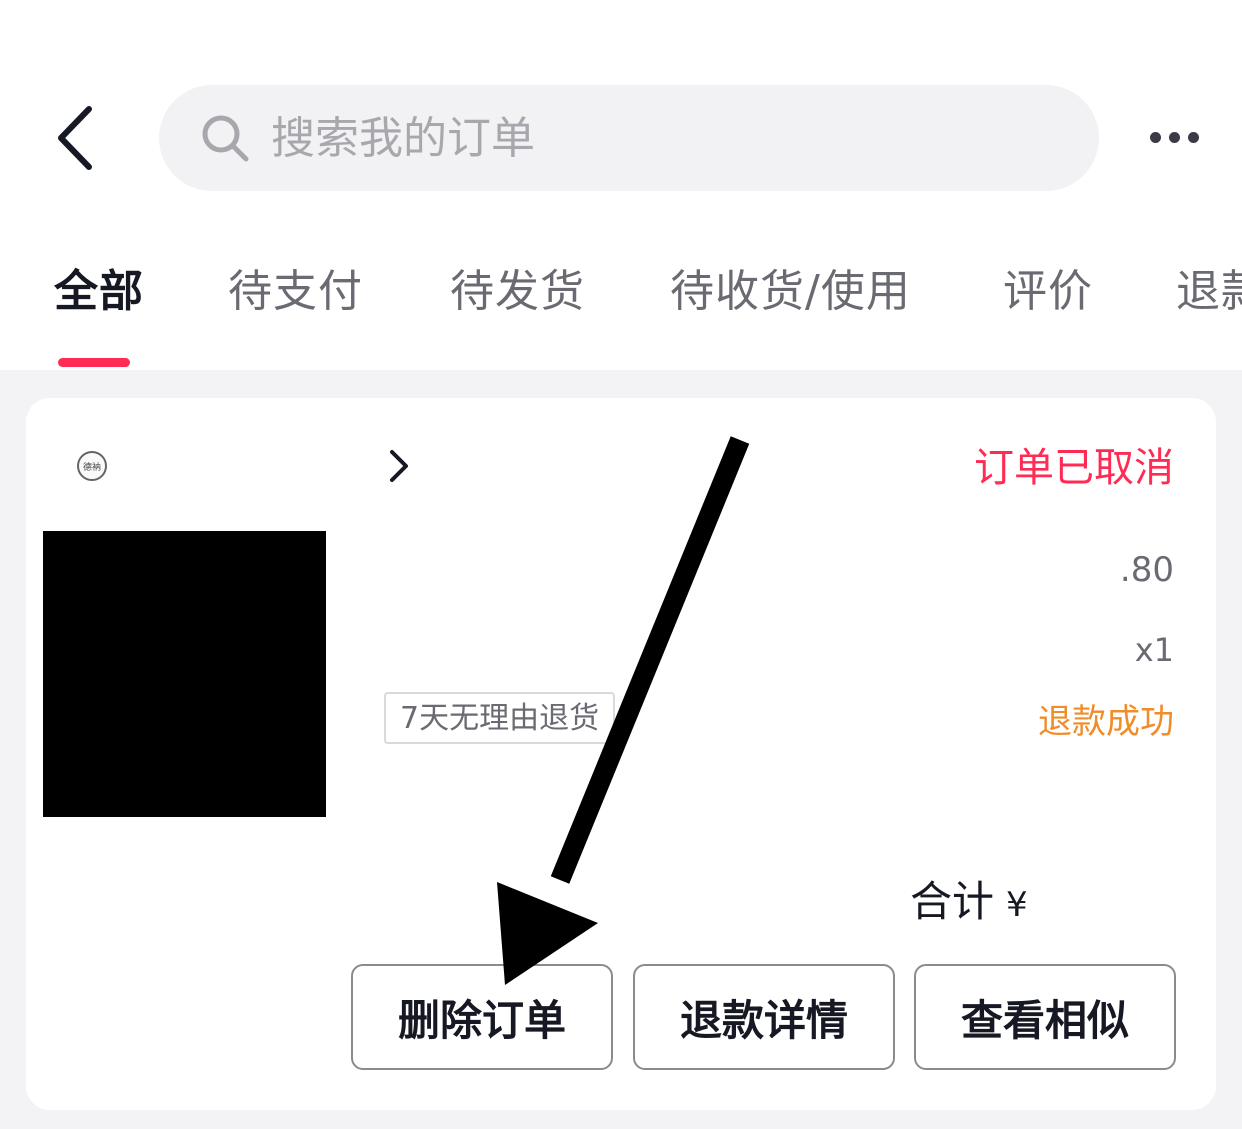 Image resolution: width=1242 pixels, height=1129 pixels. I want to click on tab-review: 评价, so click(1048, 292).